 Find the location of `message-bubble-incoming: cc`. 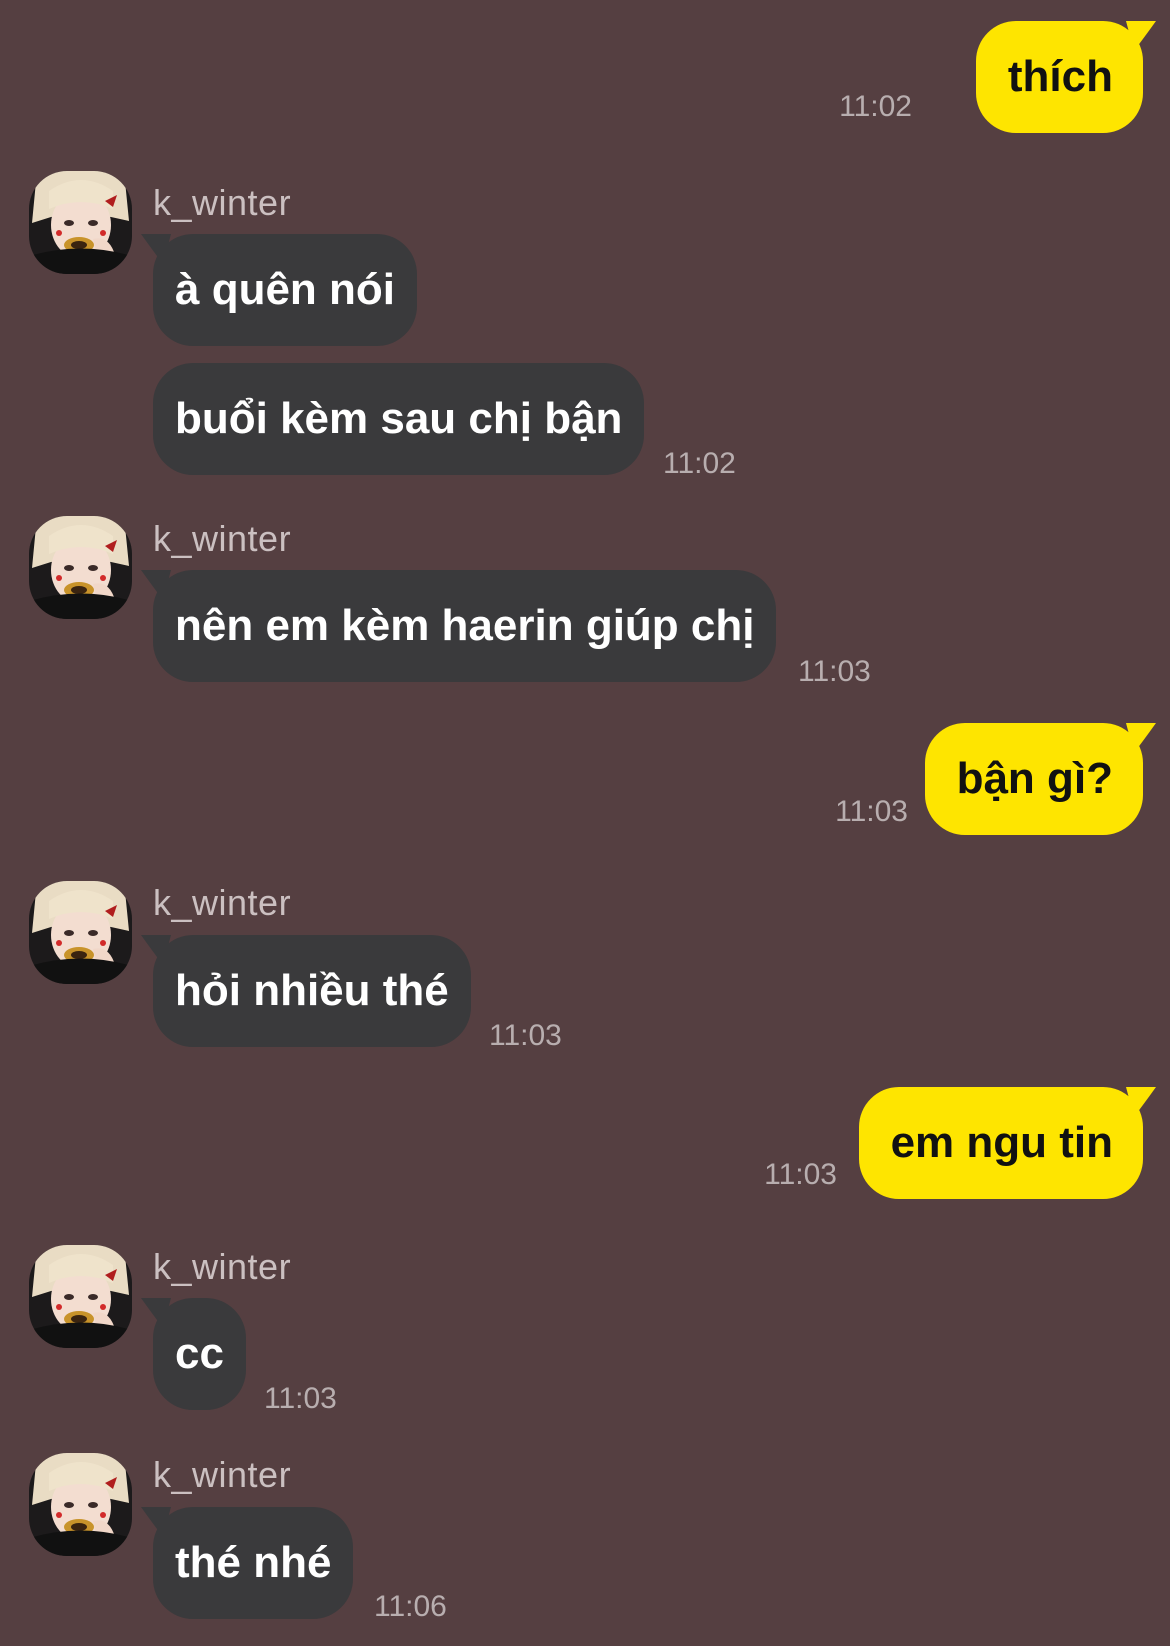

message-bubble-incoming: cc is located at coordinates (193, 1354).